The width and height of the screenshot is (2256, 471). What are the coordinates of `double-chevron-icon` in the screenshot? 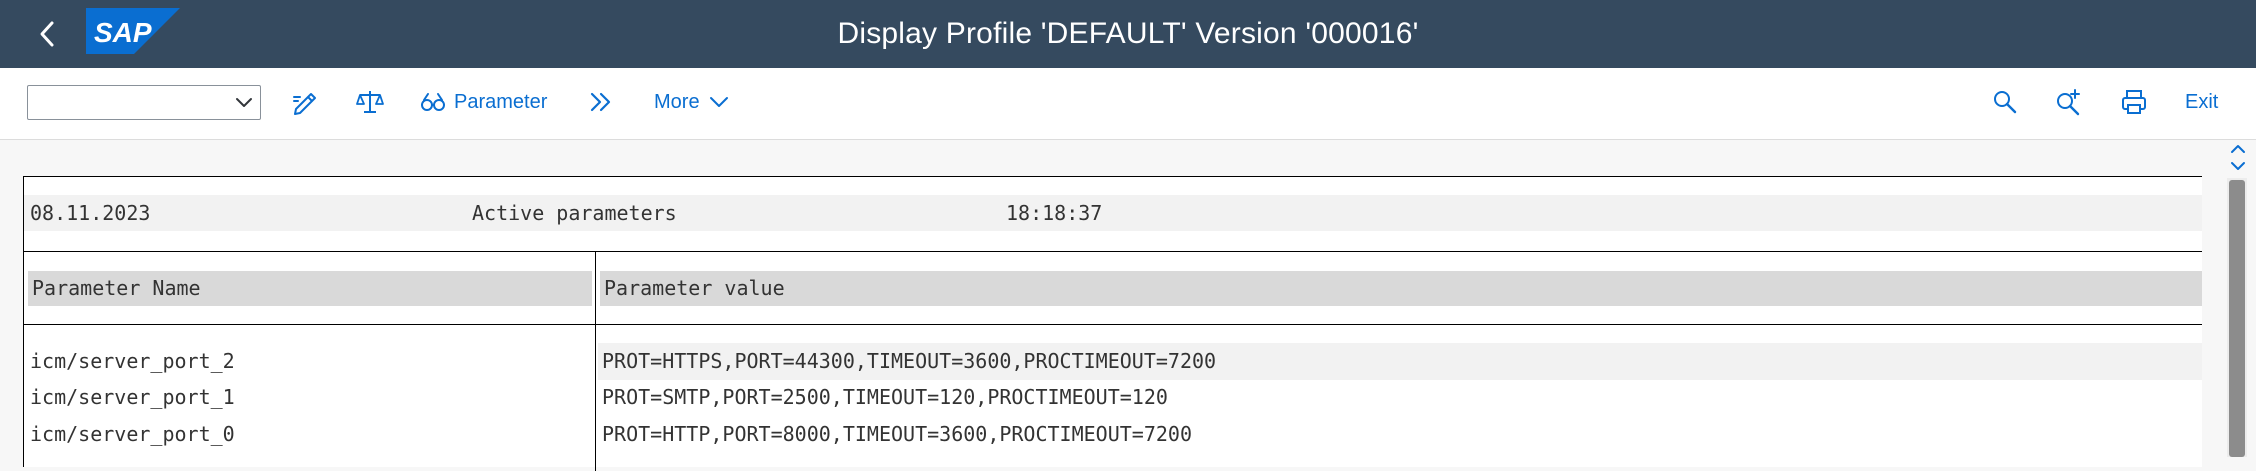 It's located at (600, 102).